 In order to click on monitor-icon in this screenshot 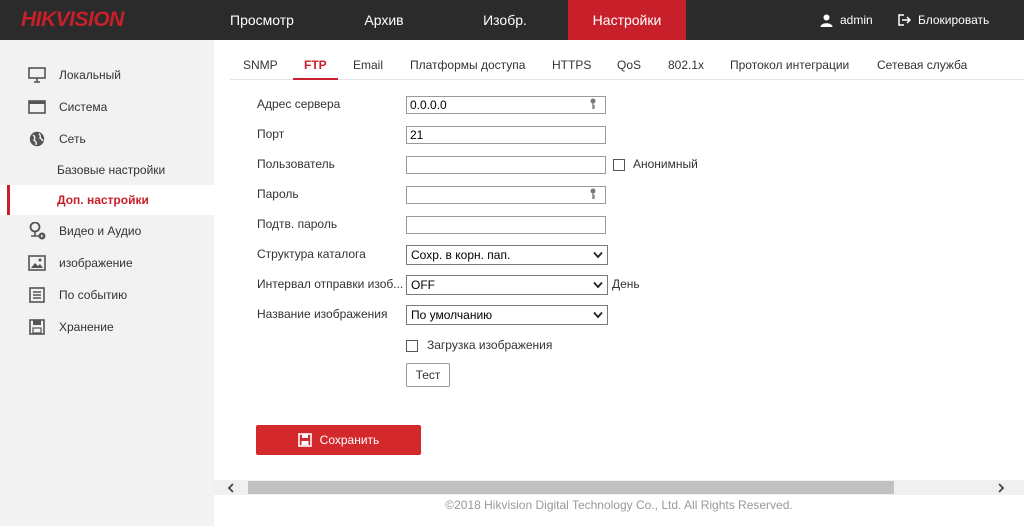, I will do `click(37, 75)`.